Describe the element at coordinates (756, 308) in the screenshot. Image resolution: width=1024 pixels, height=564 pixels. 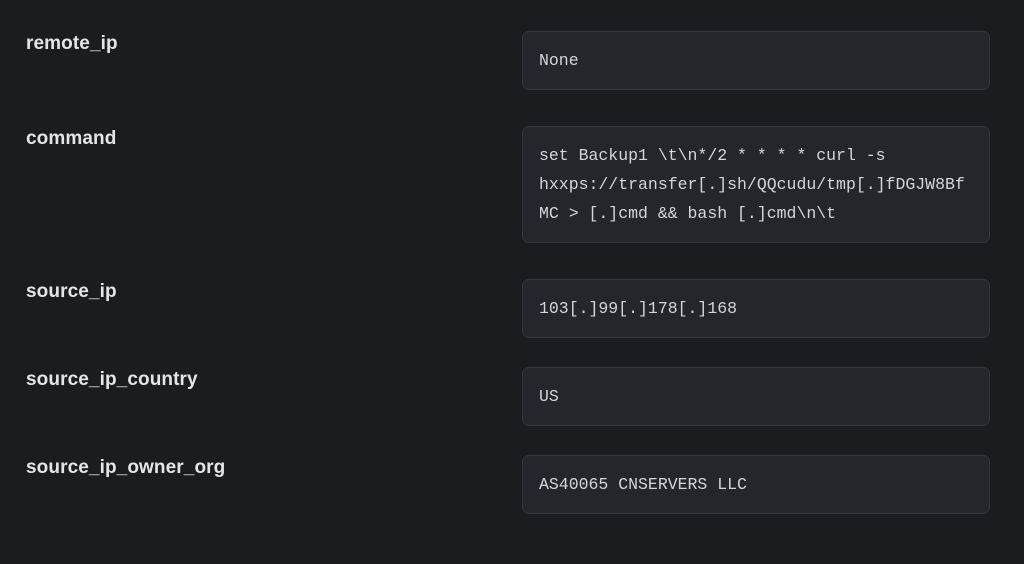
I see `field-value-source-ip: 103[.]99[.]178[.]168` at that location.